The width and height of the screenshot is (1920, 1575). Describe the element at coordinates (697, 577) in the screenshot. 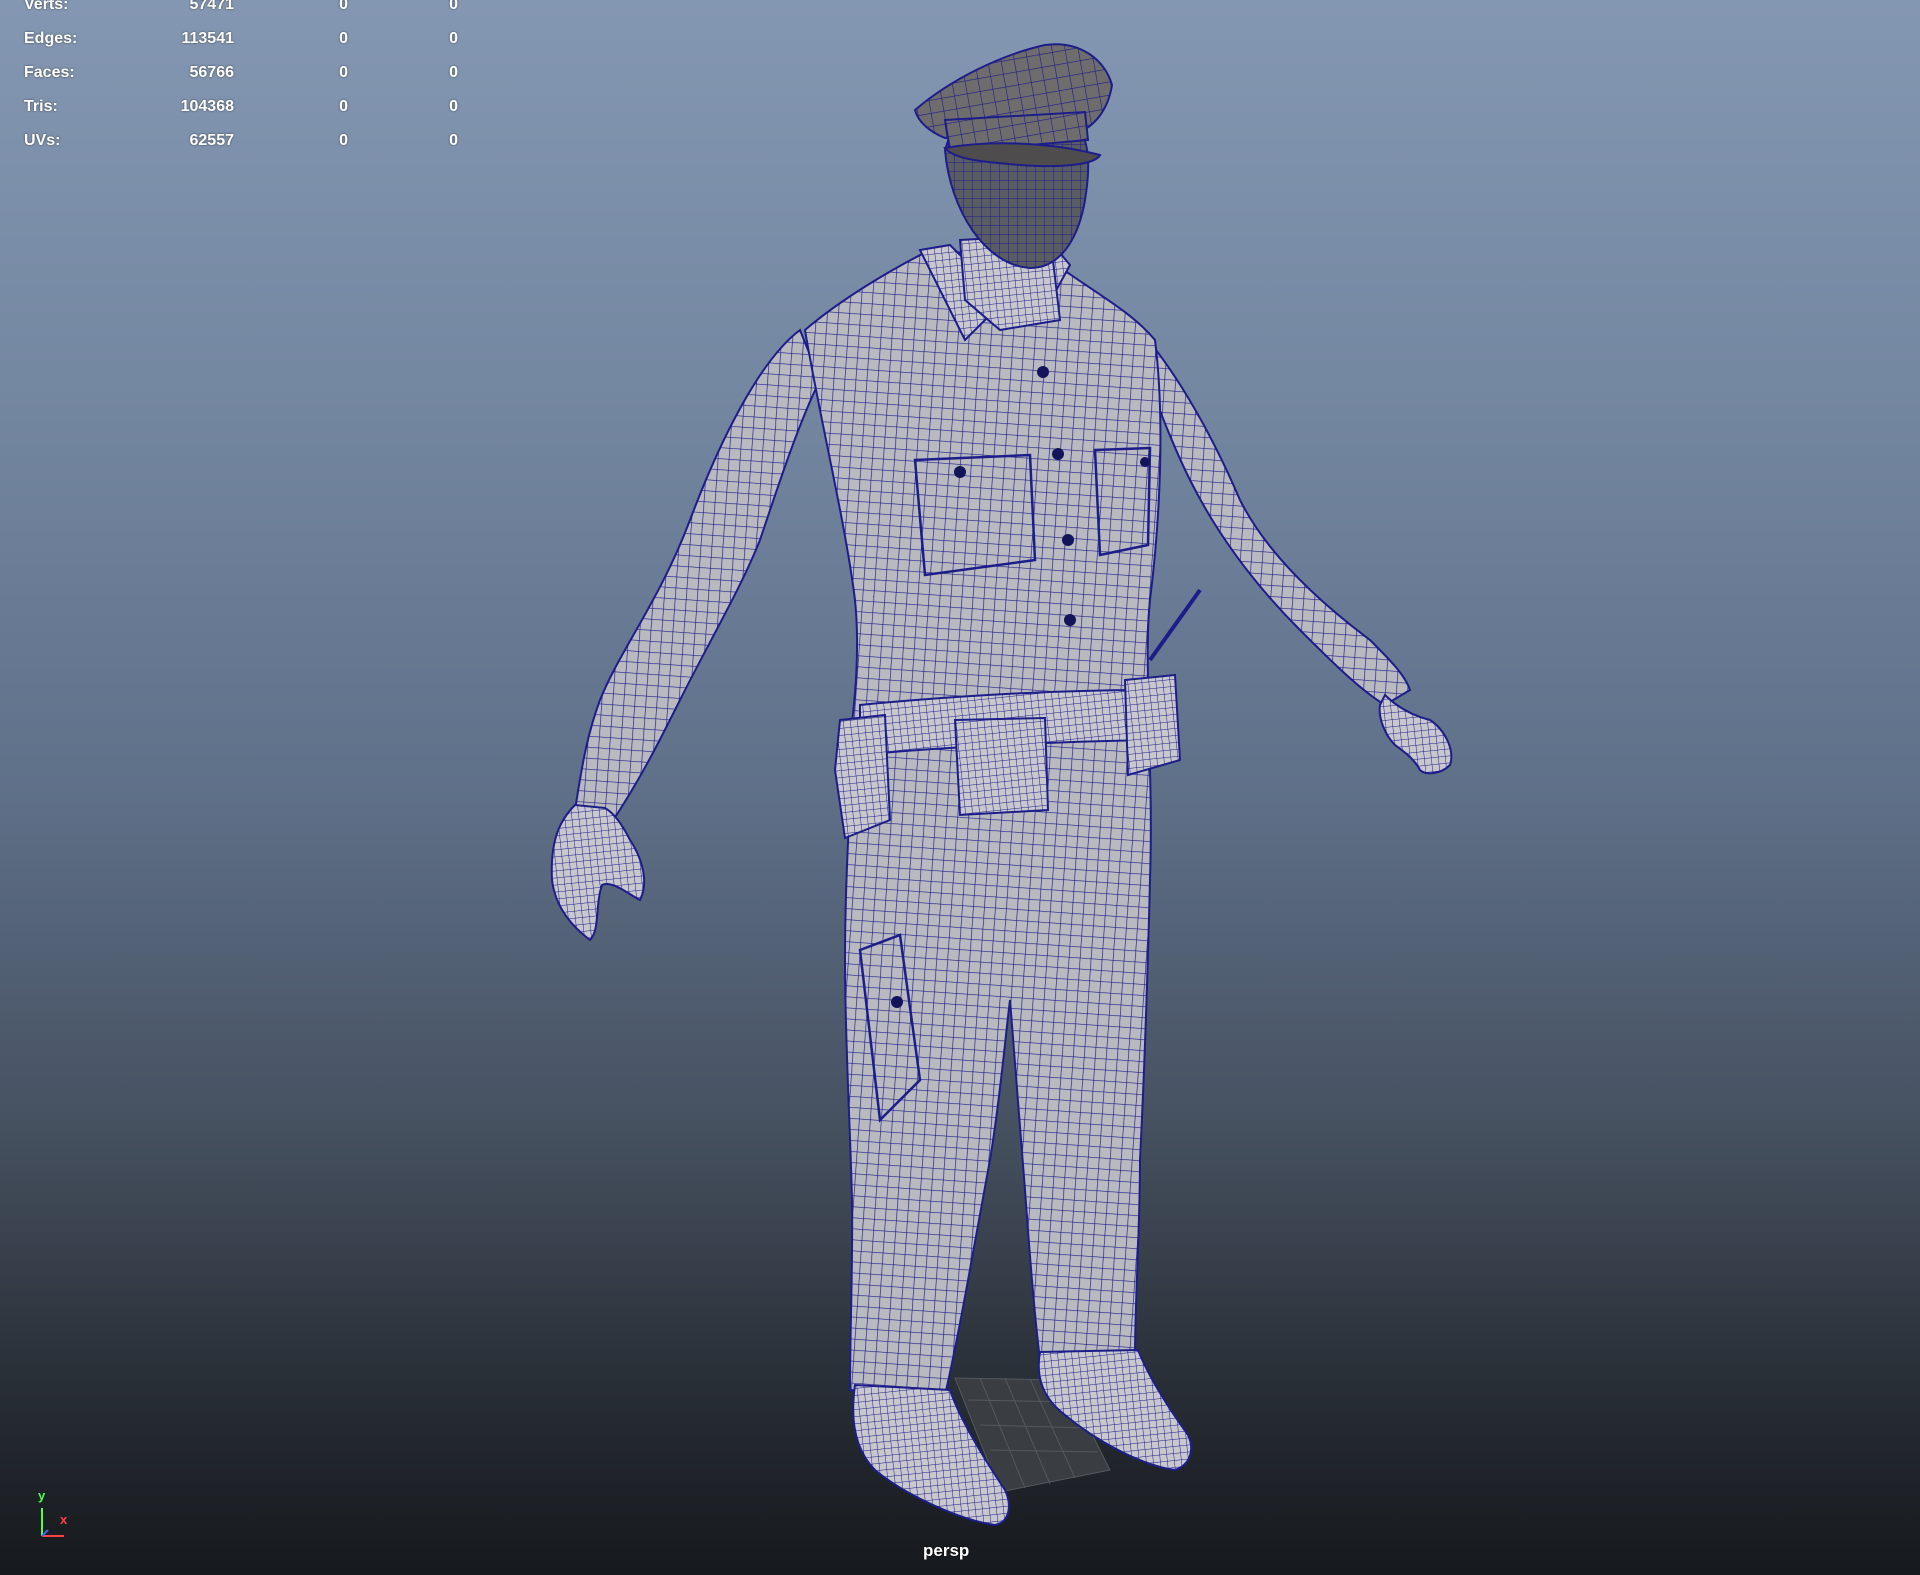

I see `left-arm` at that location.